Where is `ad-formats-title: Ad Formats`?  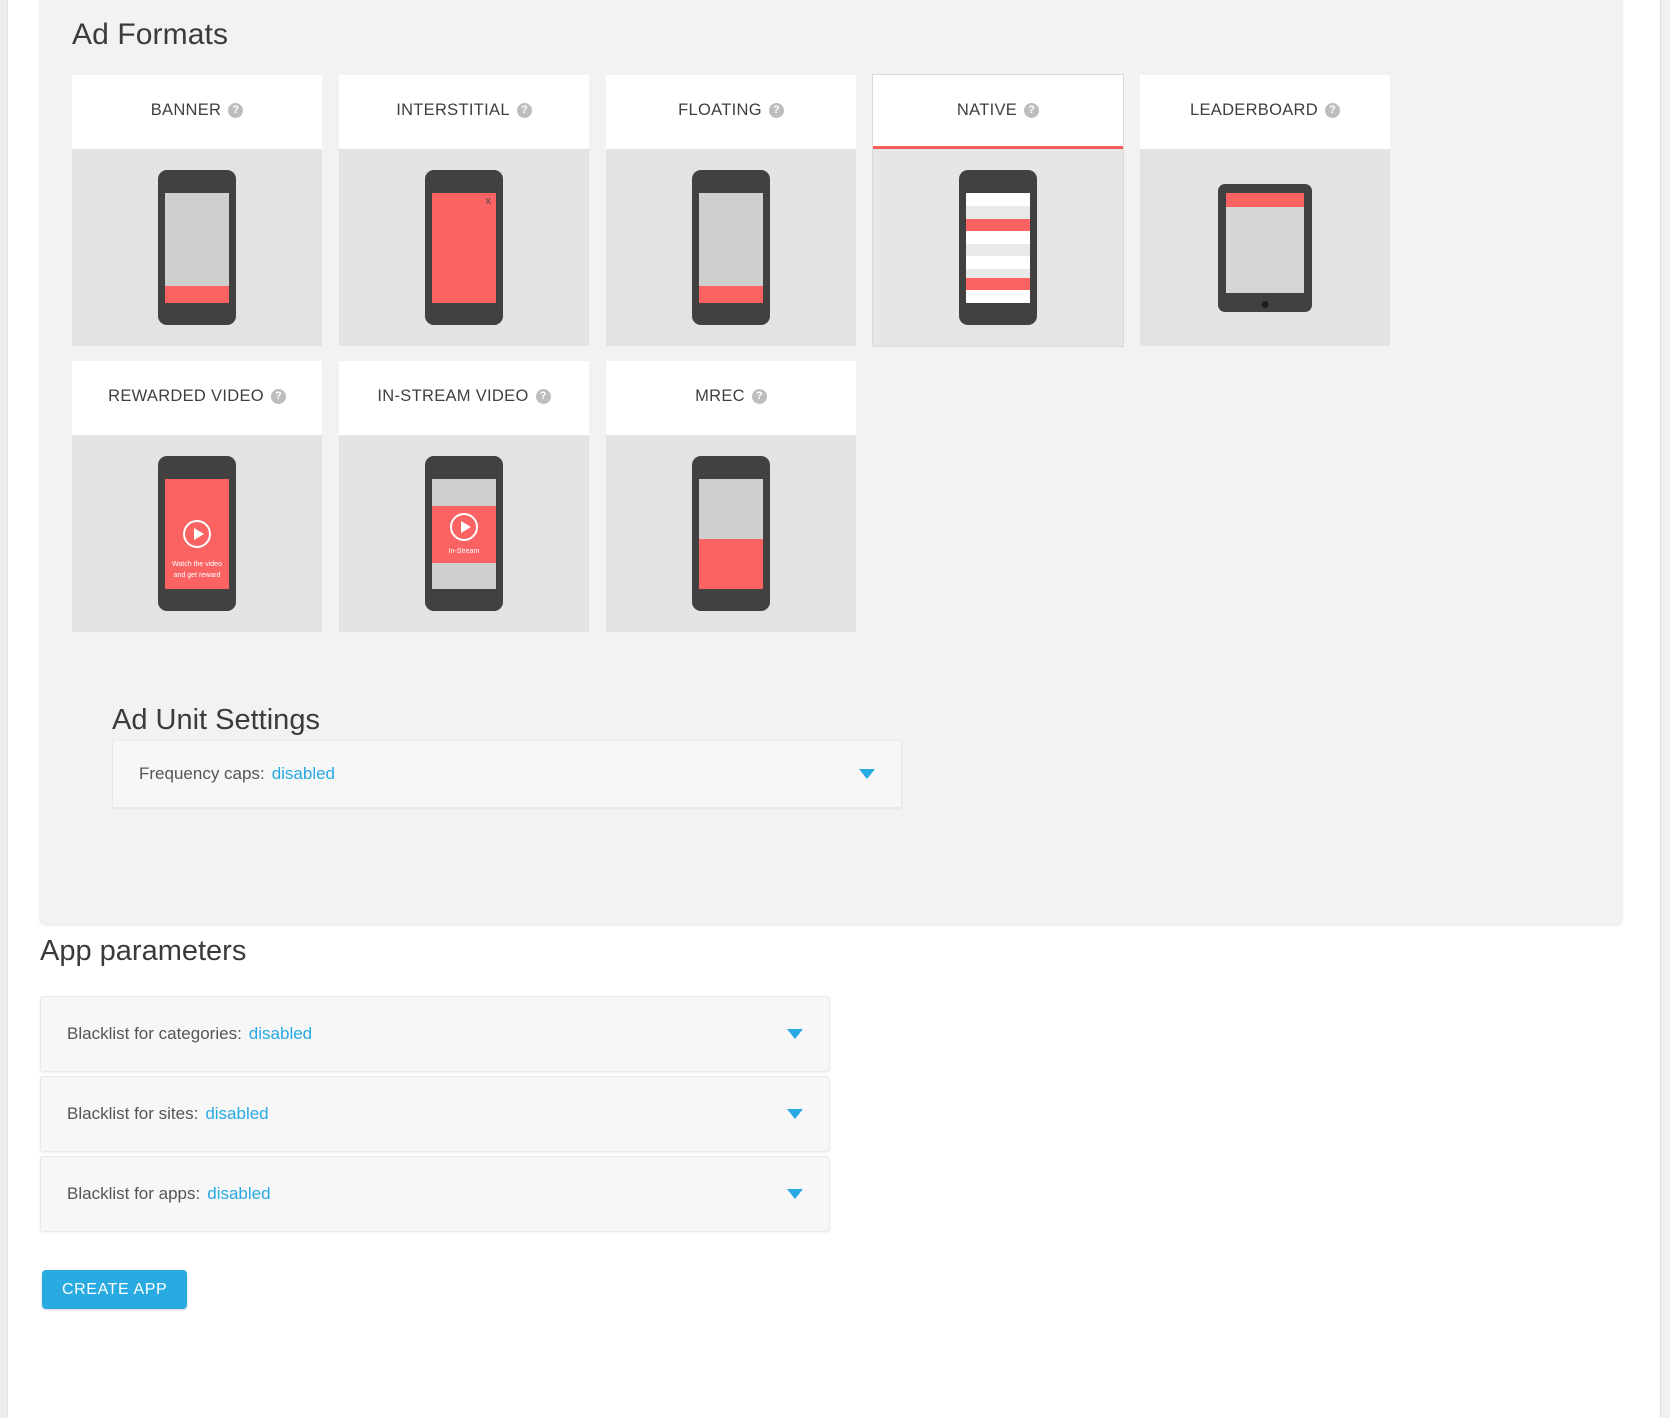 ad-formats-title: Ad Formats is located at coordinates (150, 34).